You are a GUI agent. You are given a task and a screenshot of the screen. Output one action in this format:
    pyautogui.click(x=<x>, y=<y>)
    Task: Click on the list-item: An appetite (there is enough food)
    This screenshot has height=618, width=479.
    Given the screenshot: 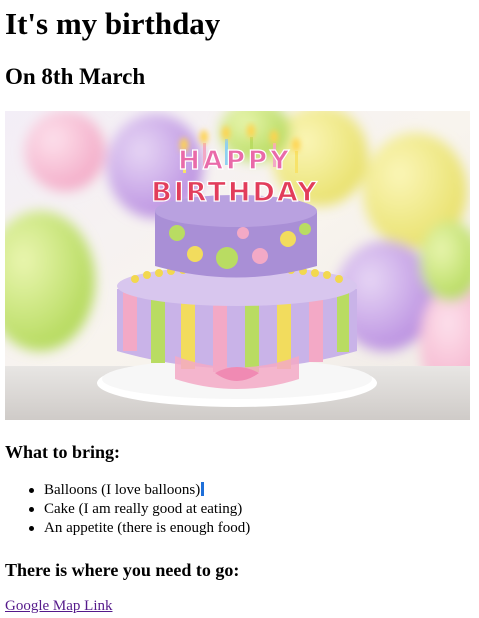 What is the action you would take?
    pyautogui.click(x=139, y=528)
    